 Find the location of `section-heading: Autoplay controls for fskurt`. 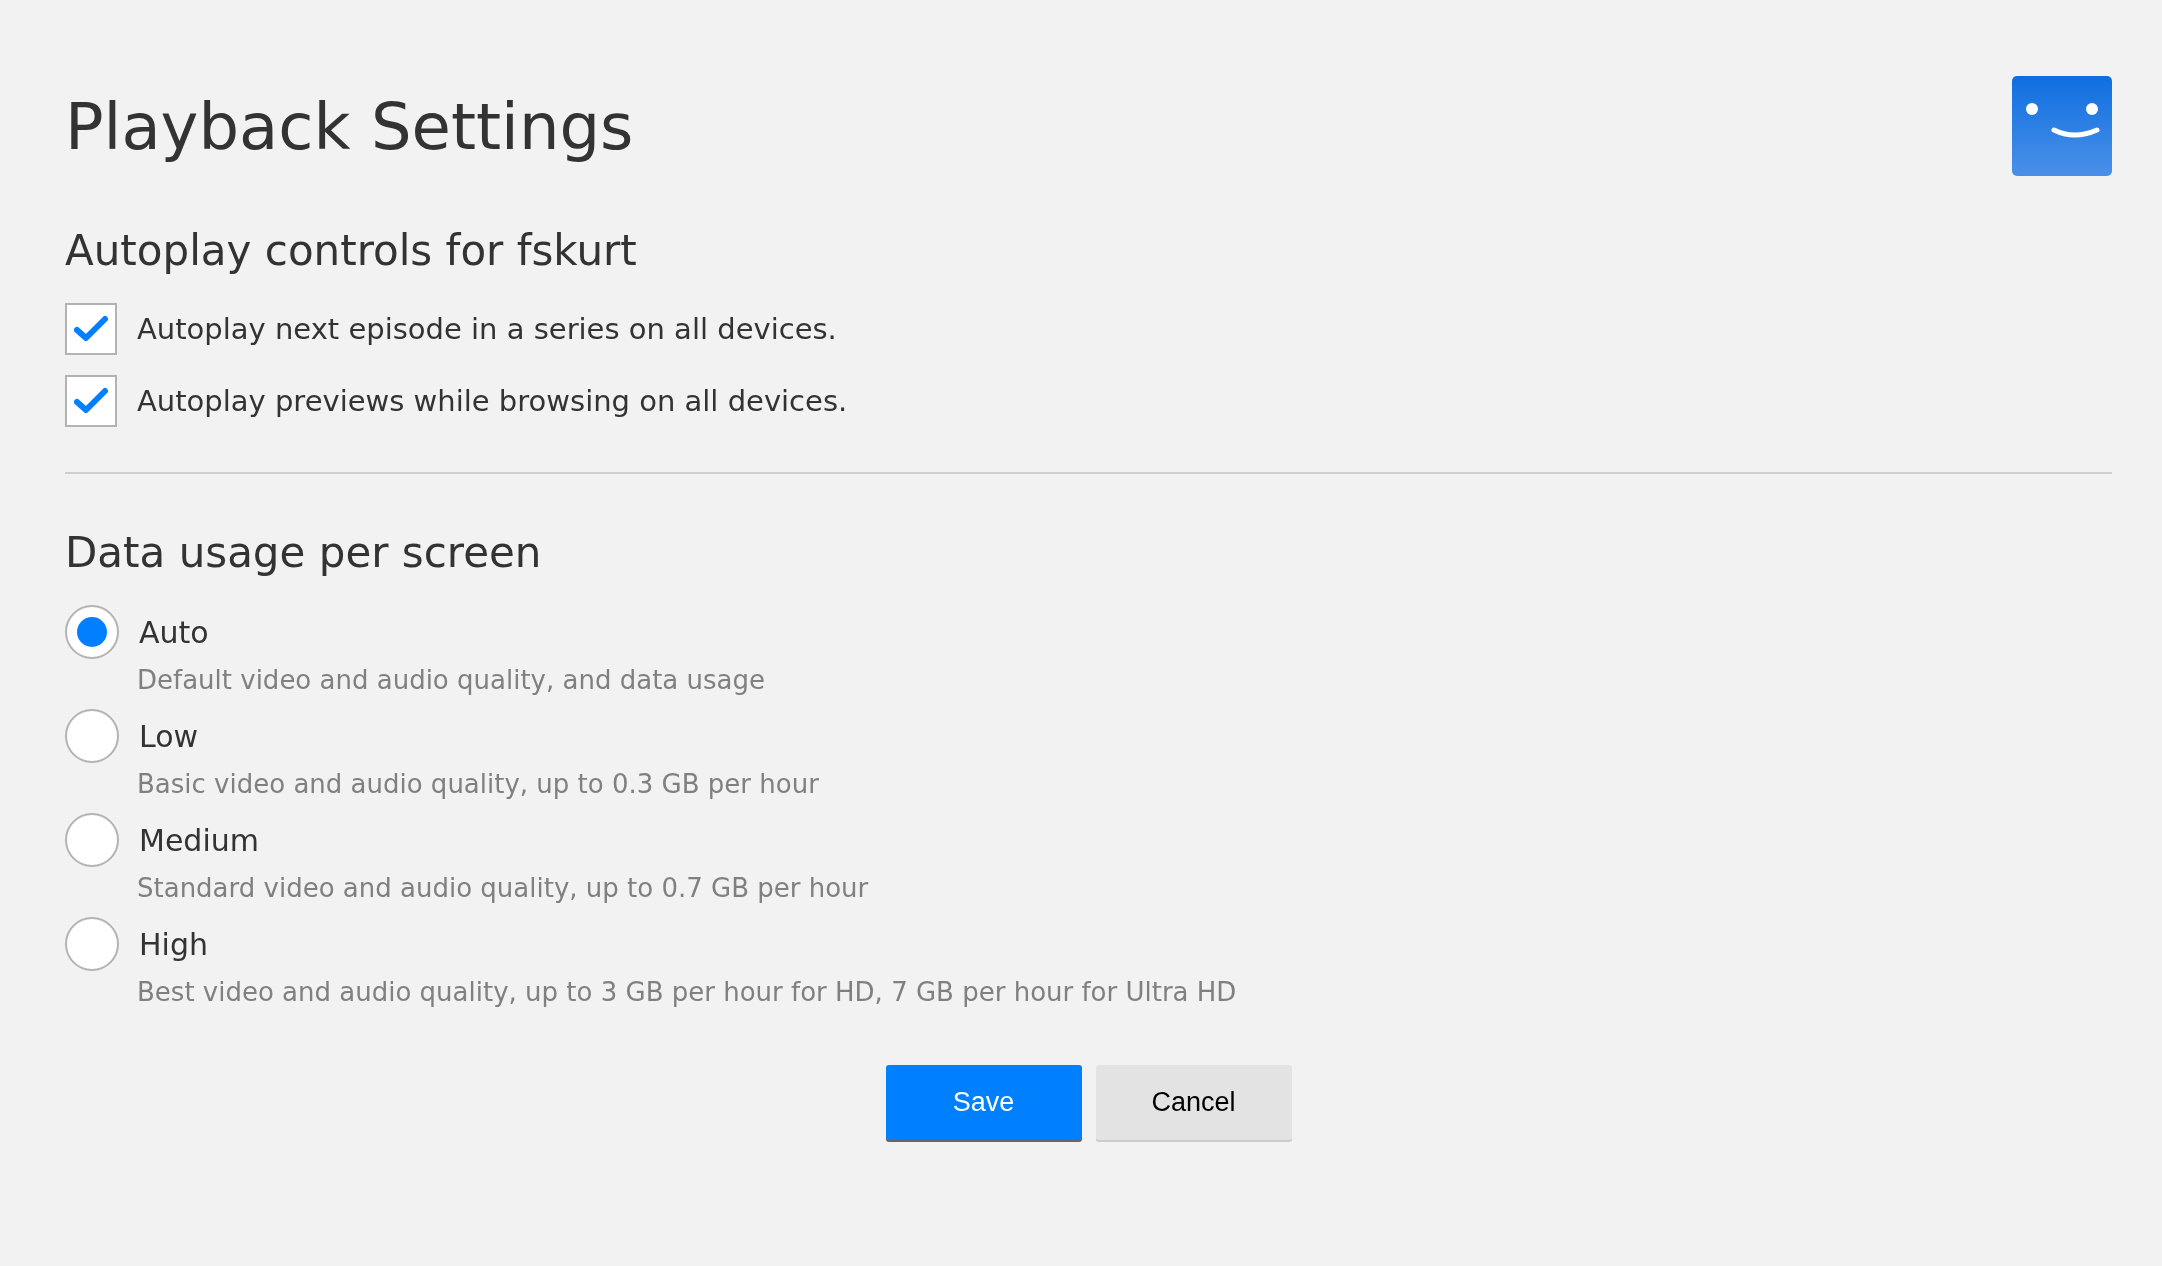

section-heading: Autoplay controls for fskurt is located at coordinates (351, 250).